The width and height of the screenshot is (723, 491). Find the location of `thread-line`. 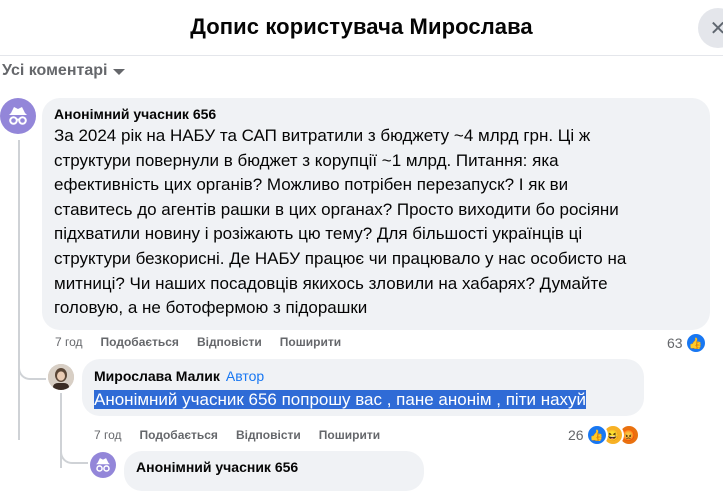

thread-line is located at coordinates (19, 290).